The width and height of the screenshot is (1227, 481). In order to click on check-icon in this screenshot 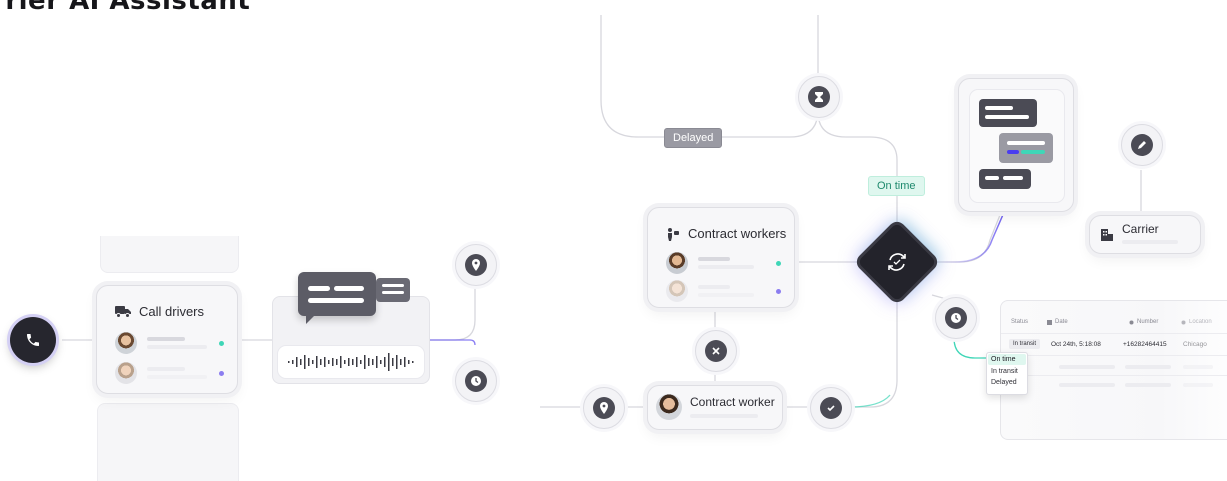, I will do `click(831, 408)`.